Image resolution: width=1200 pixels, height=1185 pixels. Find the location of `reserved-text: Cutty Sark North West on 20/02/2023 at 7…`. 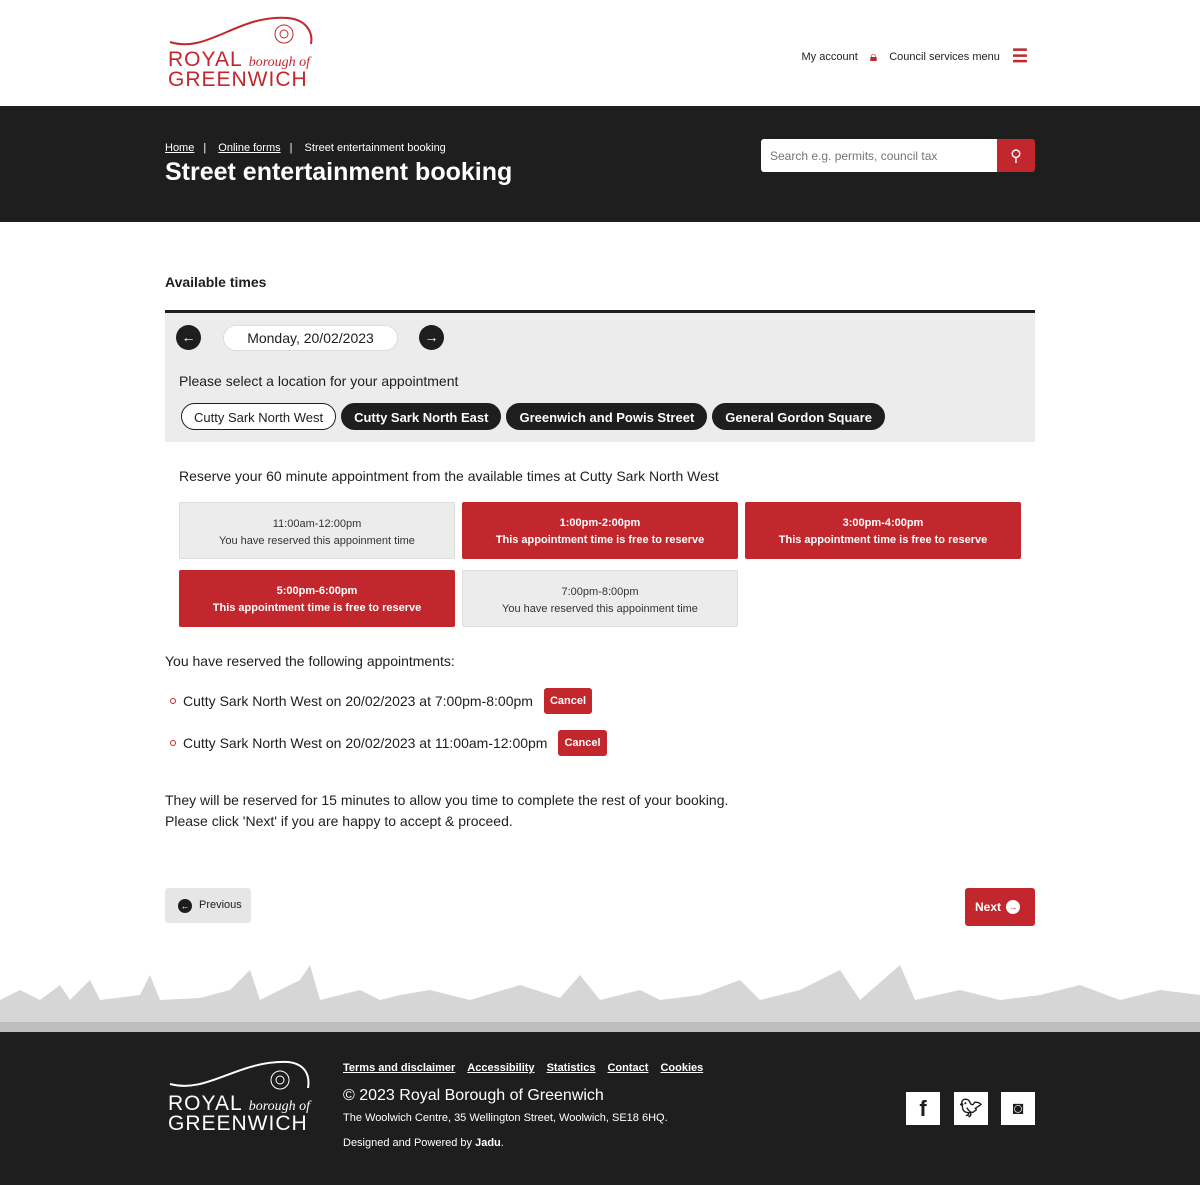

reserved-text: Cutty Sark North West on 20/02/2023 at 7… is located at coordinates (358, 701).